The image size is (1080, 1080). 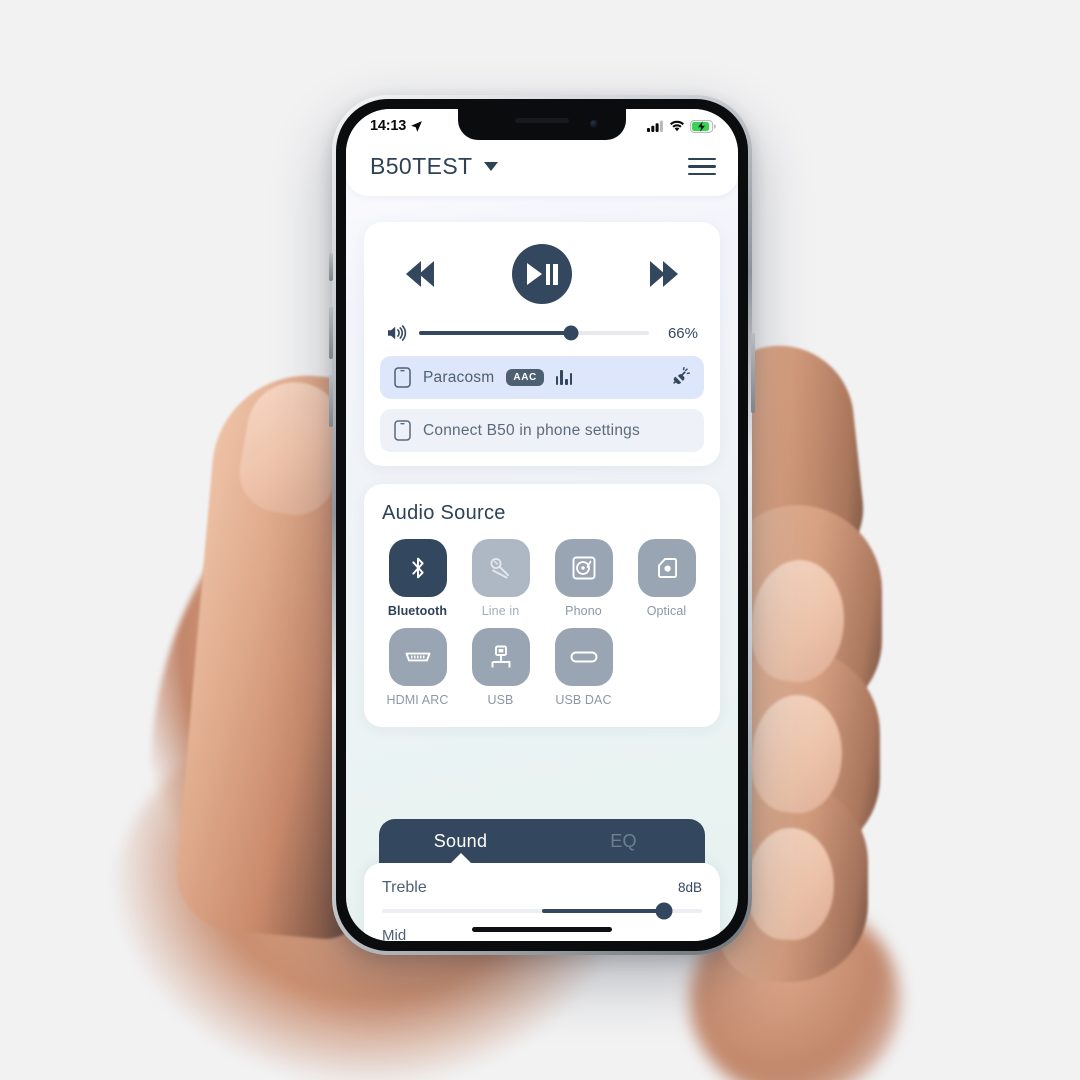 What do you see at coordinates (500, 611) in the screenshot?
I see `source-label: Line in` at bounding box center [500, 611].